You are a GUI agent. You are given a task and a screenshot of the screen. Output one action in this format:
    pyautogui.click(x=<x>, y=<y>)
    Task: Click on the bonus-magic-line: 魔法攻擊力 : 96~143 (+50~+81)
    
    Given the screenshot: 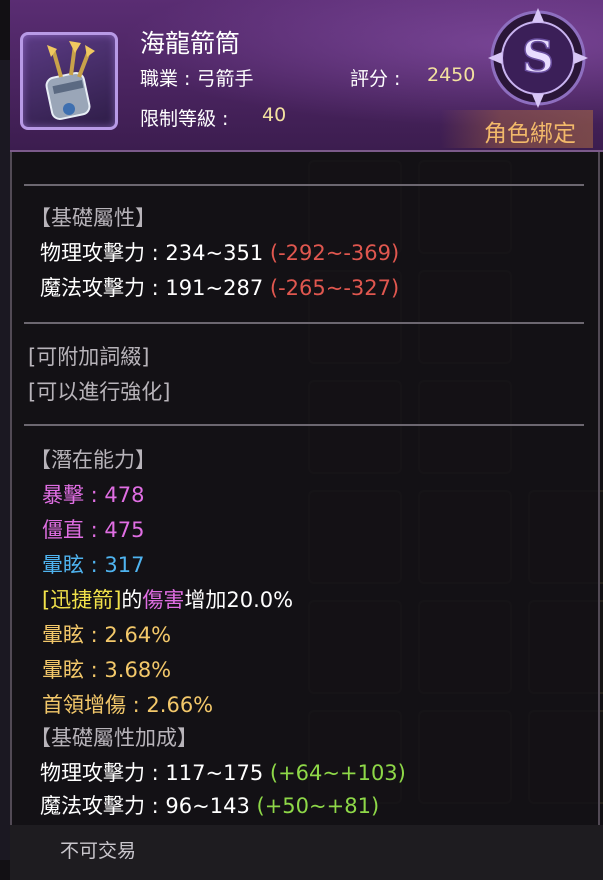 What is the action you would take?
    pyautogui.click(x=209, y=805)
    